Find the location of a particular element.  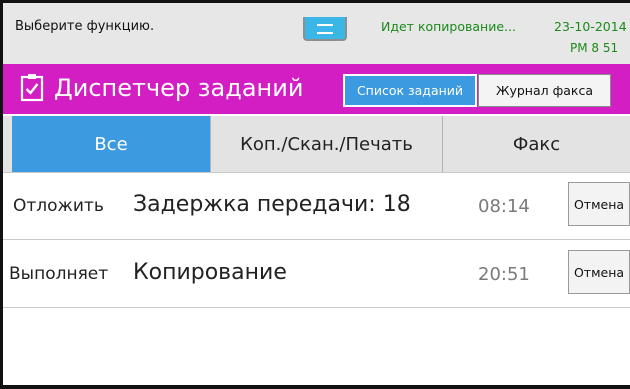

clipboard-check-icon is located at coordinates (32, 88).